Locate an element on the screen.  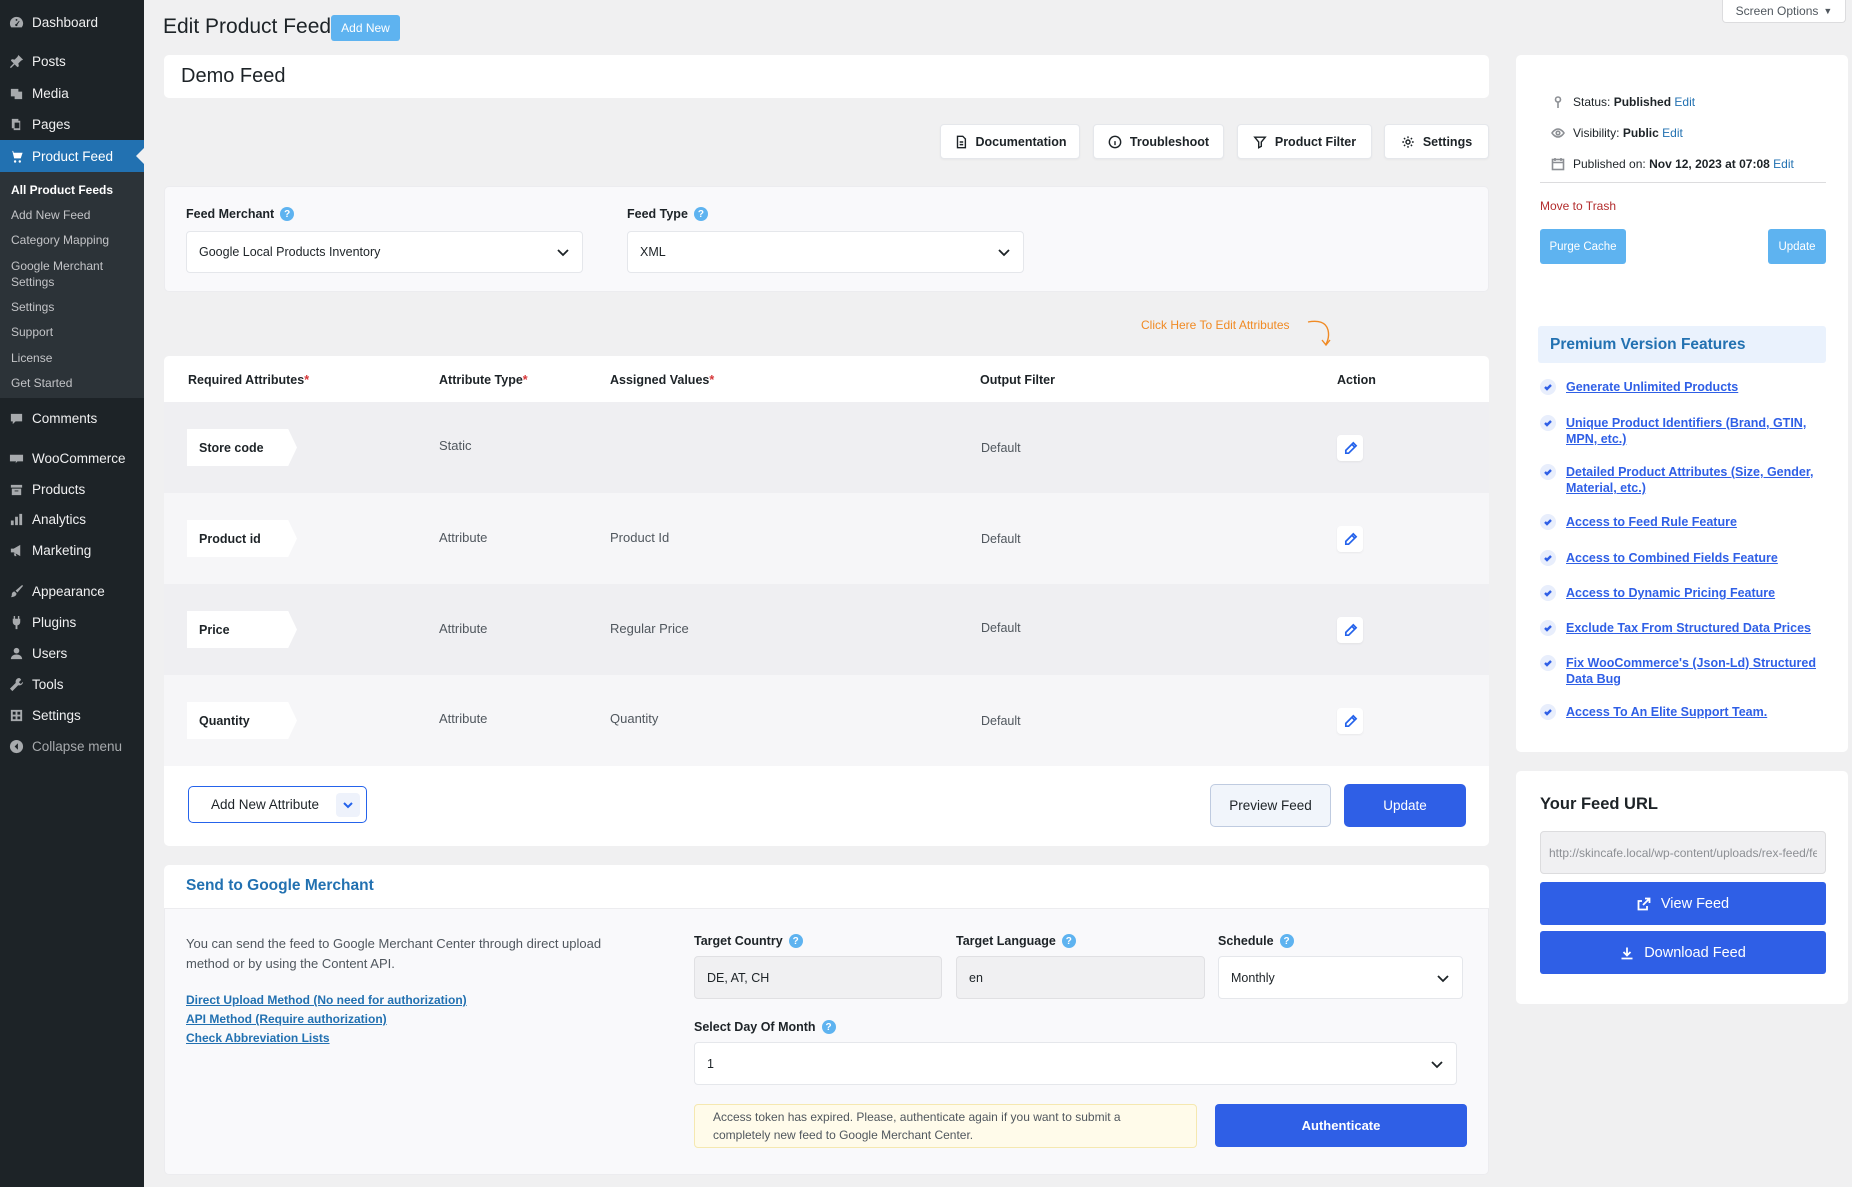
submenu-google-merchant-settings: Google Merchant Settings is located at coordinates (66, 274).